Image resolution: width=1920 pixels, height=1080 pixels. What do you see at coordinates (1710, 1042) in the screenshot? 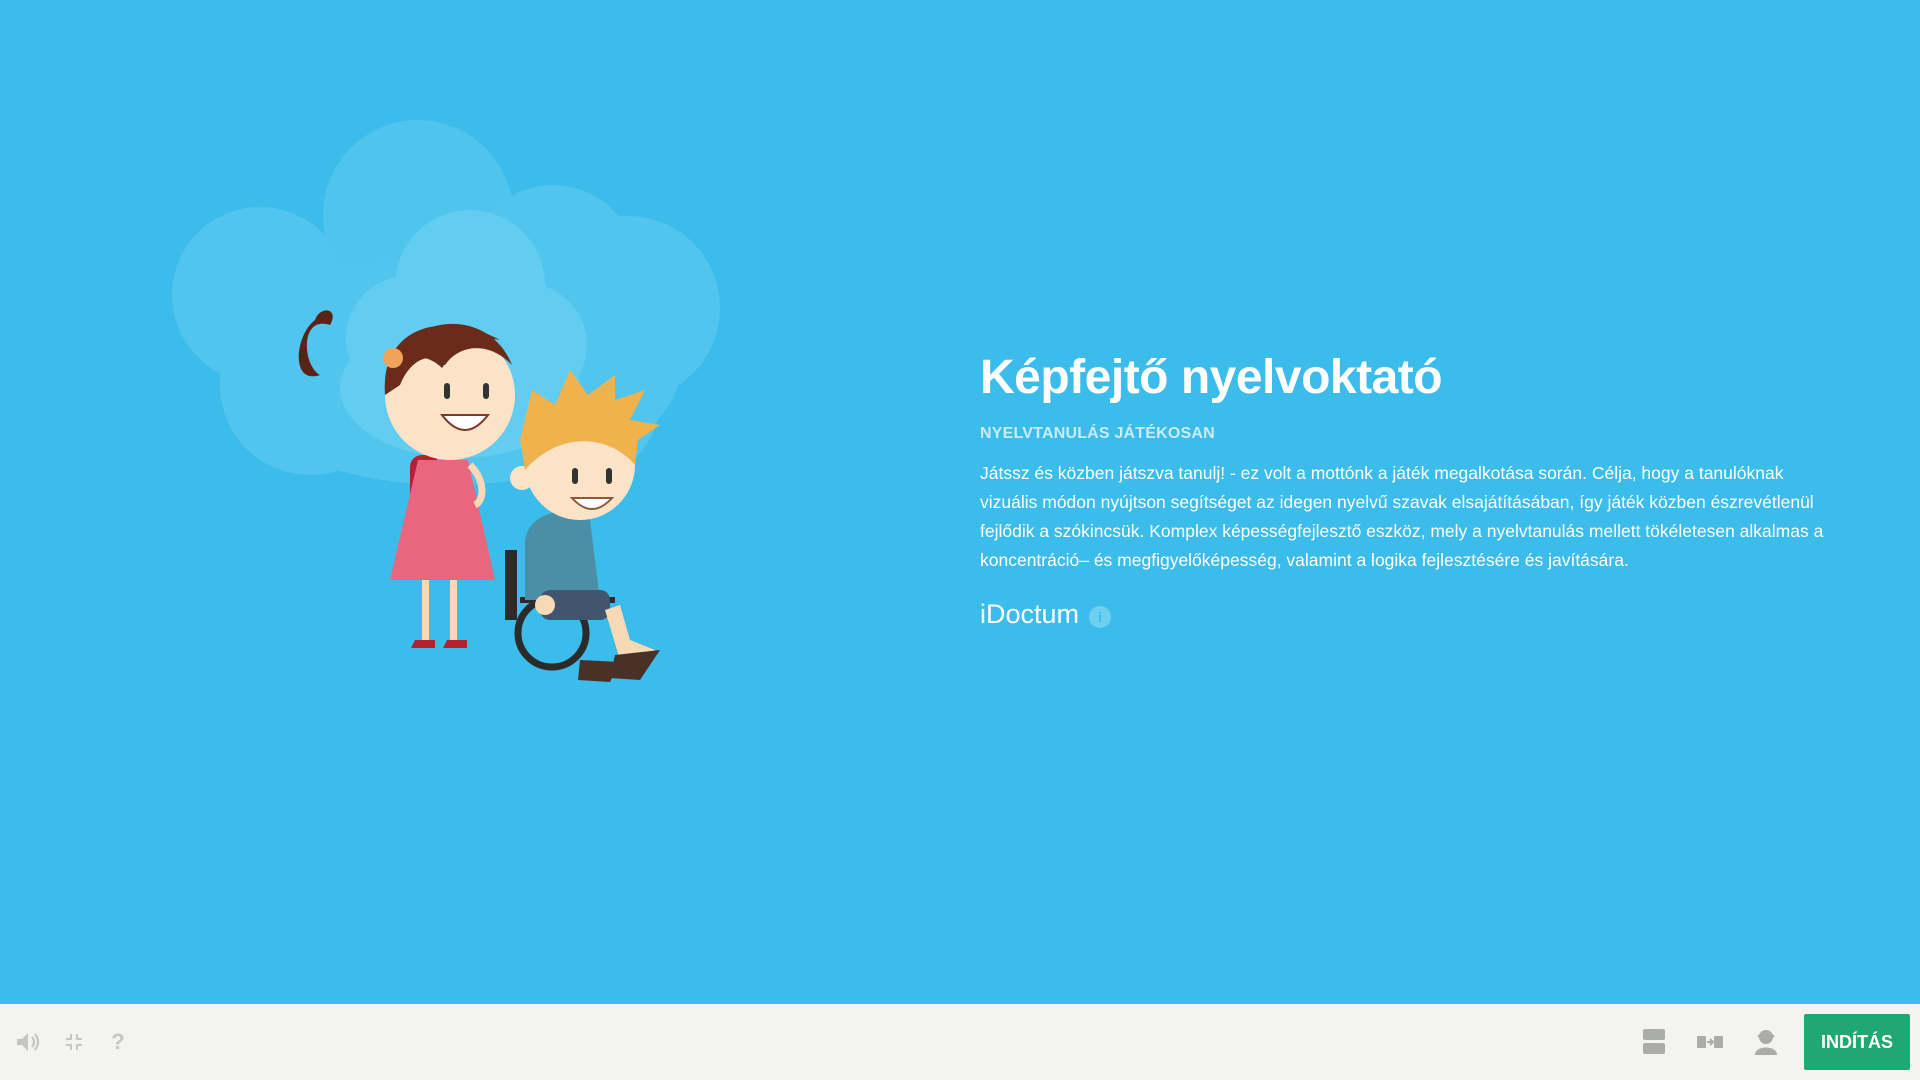
I see `arrange-icon` at bounding box center [1710, 1042].